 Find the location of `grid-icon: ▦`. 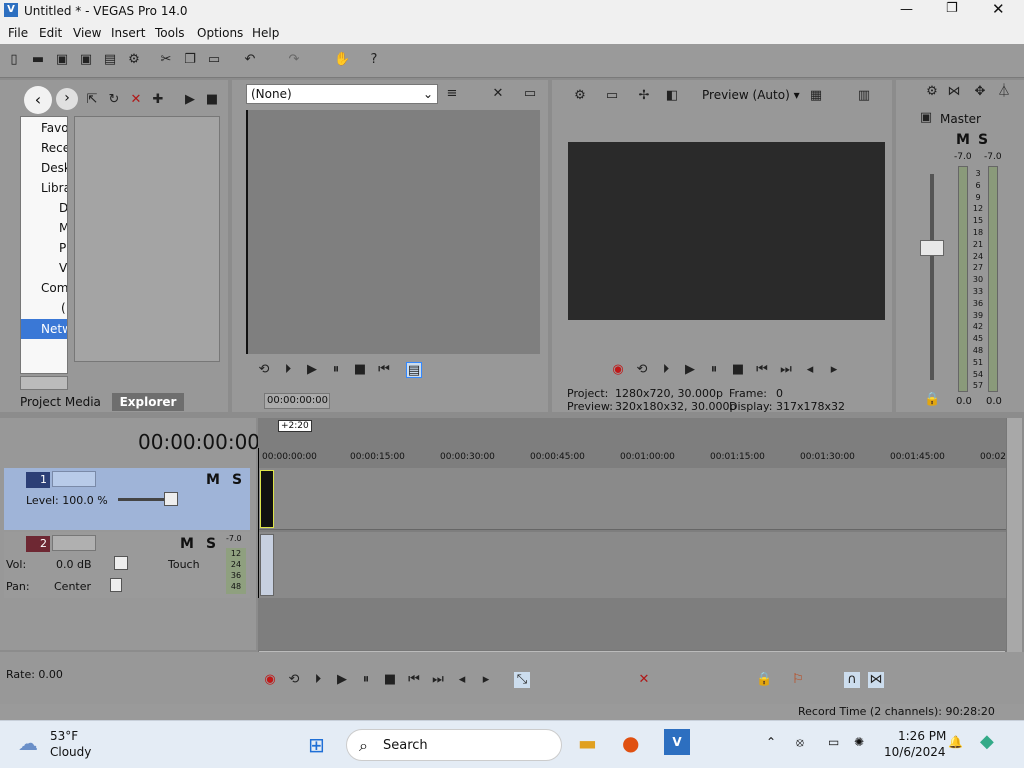

grid-icon: ▦ is located at coordinates (816, 96).